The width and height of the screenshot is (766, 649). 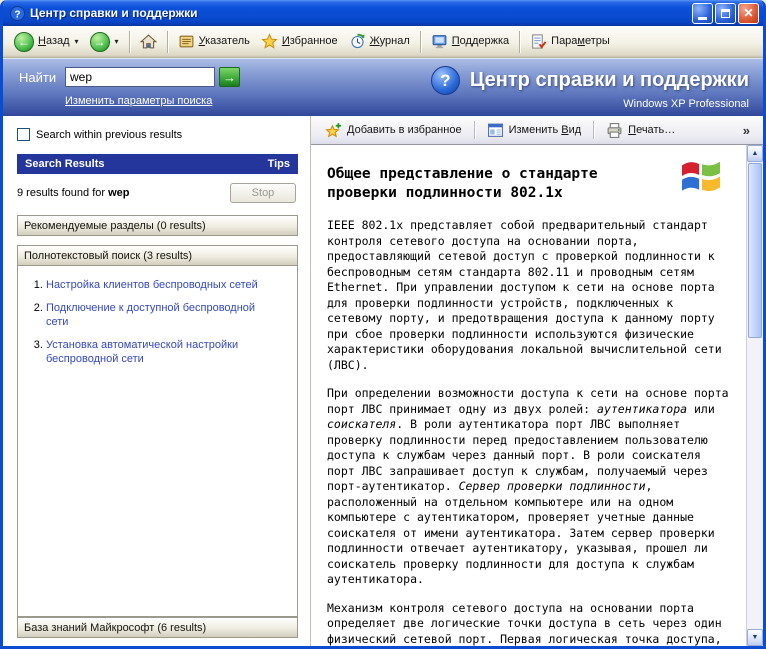 What do you see at coordinates (157, 627) in the screenshot?
I see `section-knowledge-base: База знаний Майкрософт (6 results)` at bounding box center [157, 627].